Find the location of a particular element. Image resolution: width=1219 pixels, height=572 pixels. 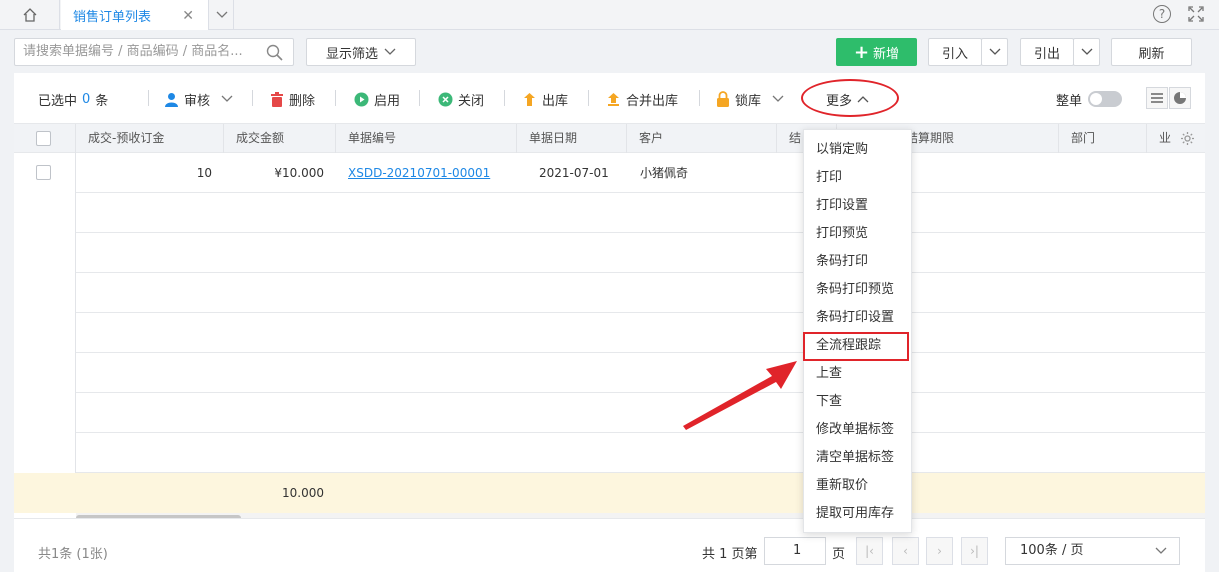

deposit-cell: 10 is located at coordinates (204, 173).